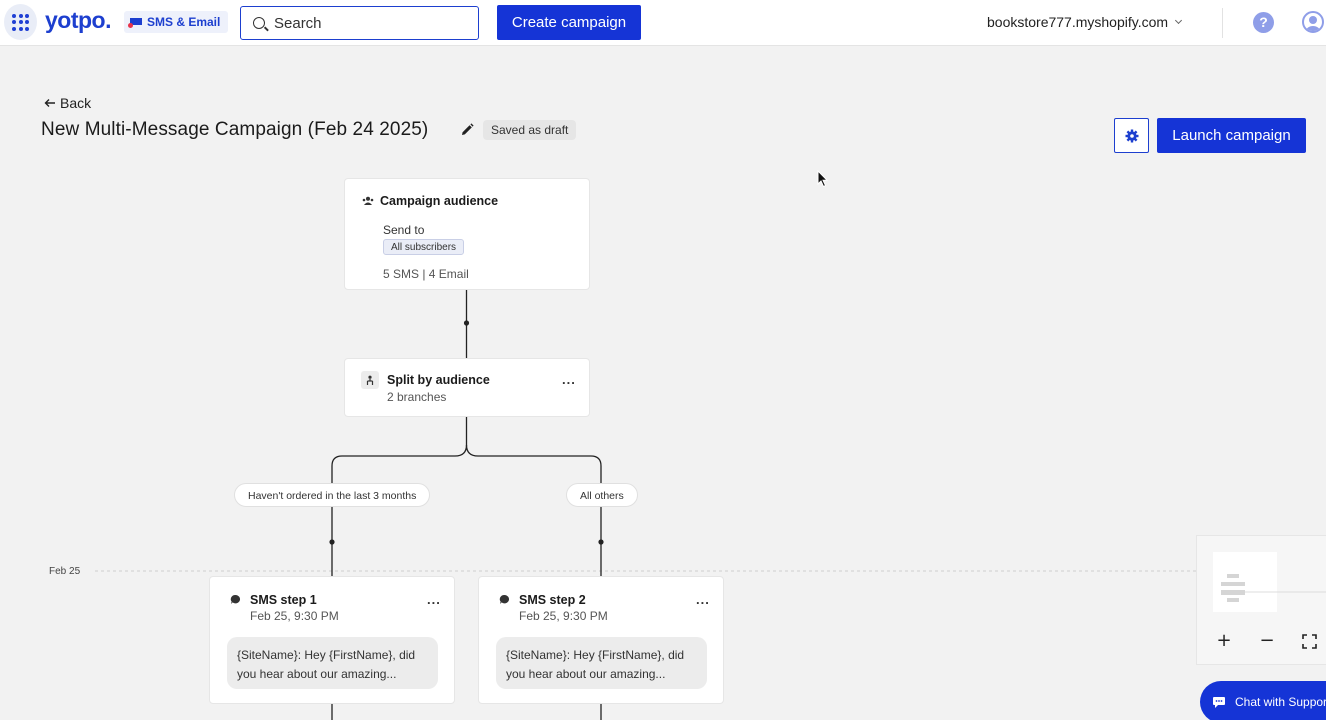  What do you see at coordinates (1267, 641) in the screenshot?
I see `zoom-out-button: −` at bounding box center [1267, 641].